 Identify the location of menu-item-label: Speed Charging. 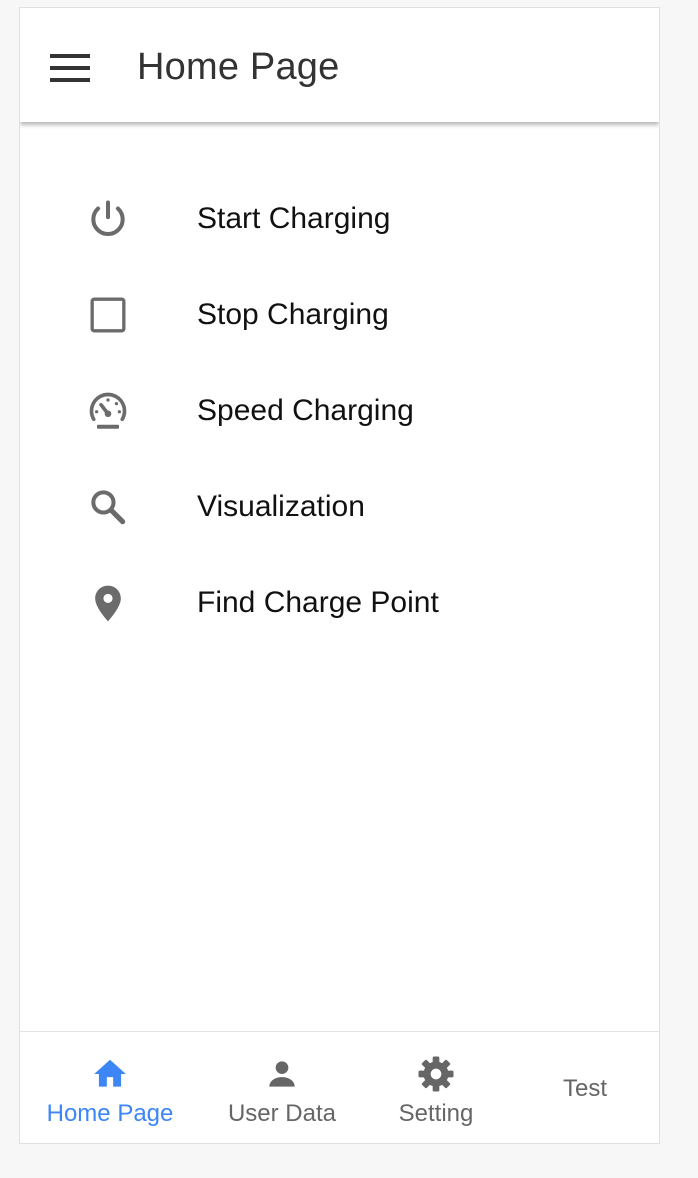
(305, 410).